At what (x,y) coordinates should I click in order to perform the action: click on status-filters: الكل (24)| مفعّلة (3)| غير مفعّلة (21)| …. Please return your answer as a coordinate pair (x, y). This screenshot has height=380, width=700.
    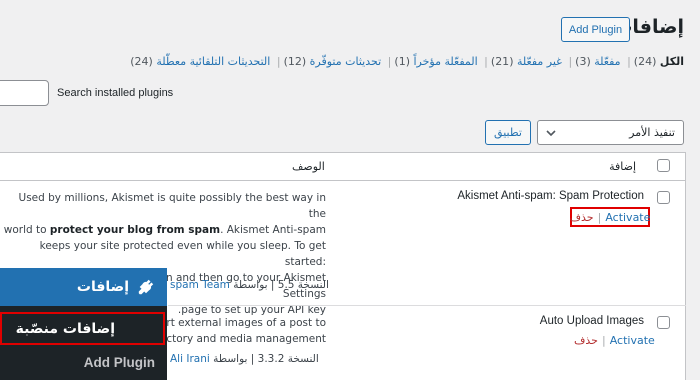
    Looking at the image, I should click on (407, 61).